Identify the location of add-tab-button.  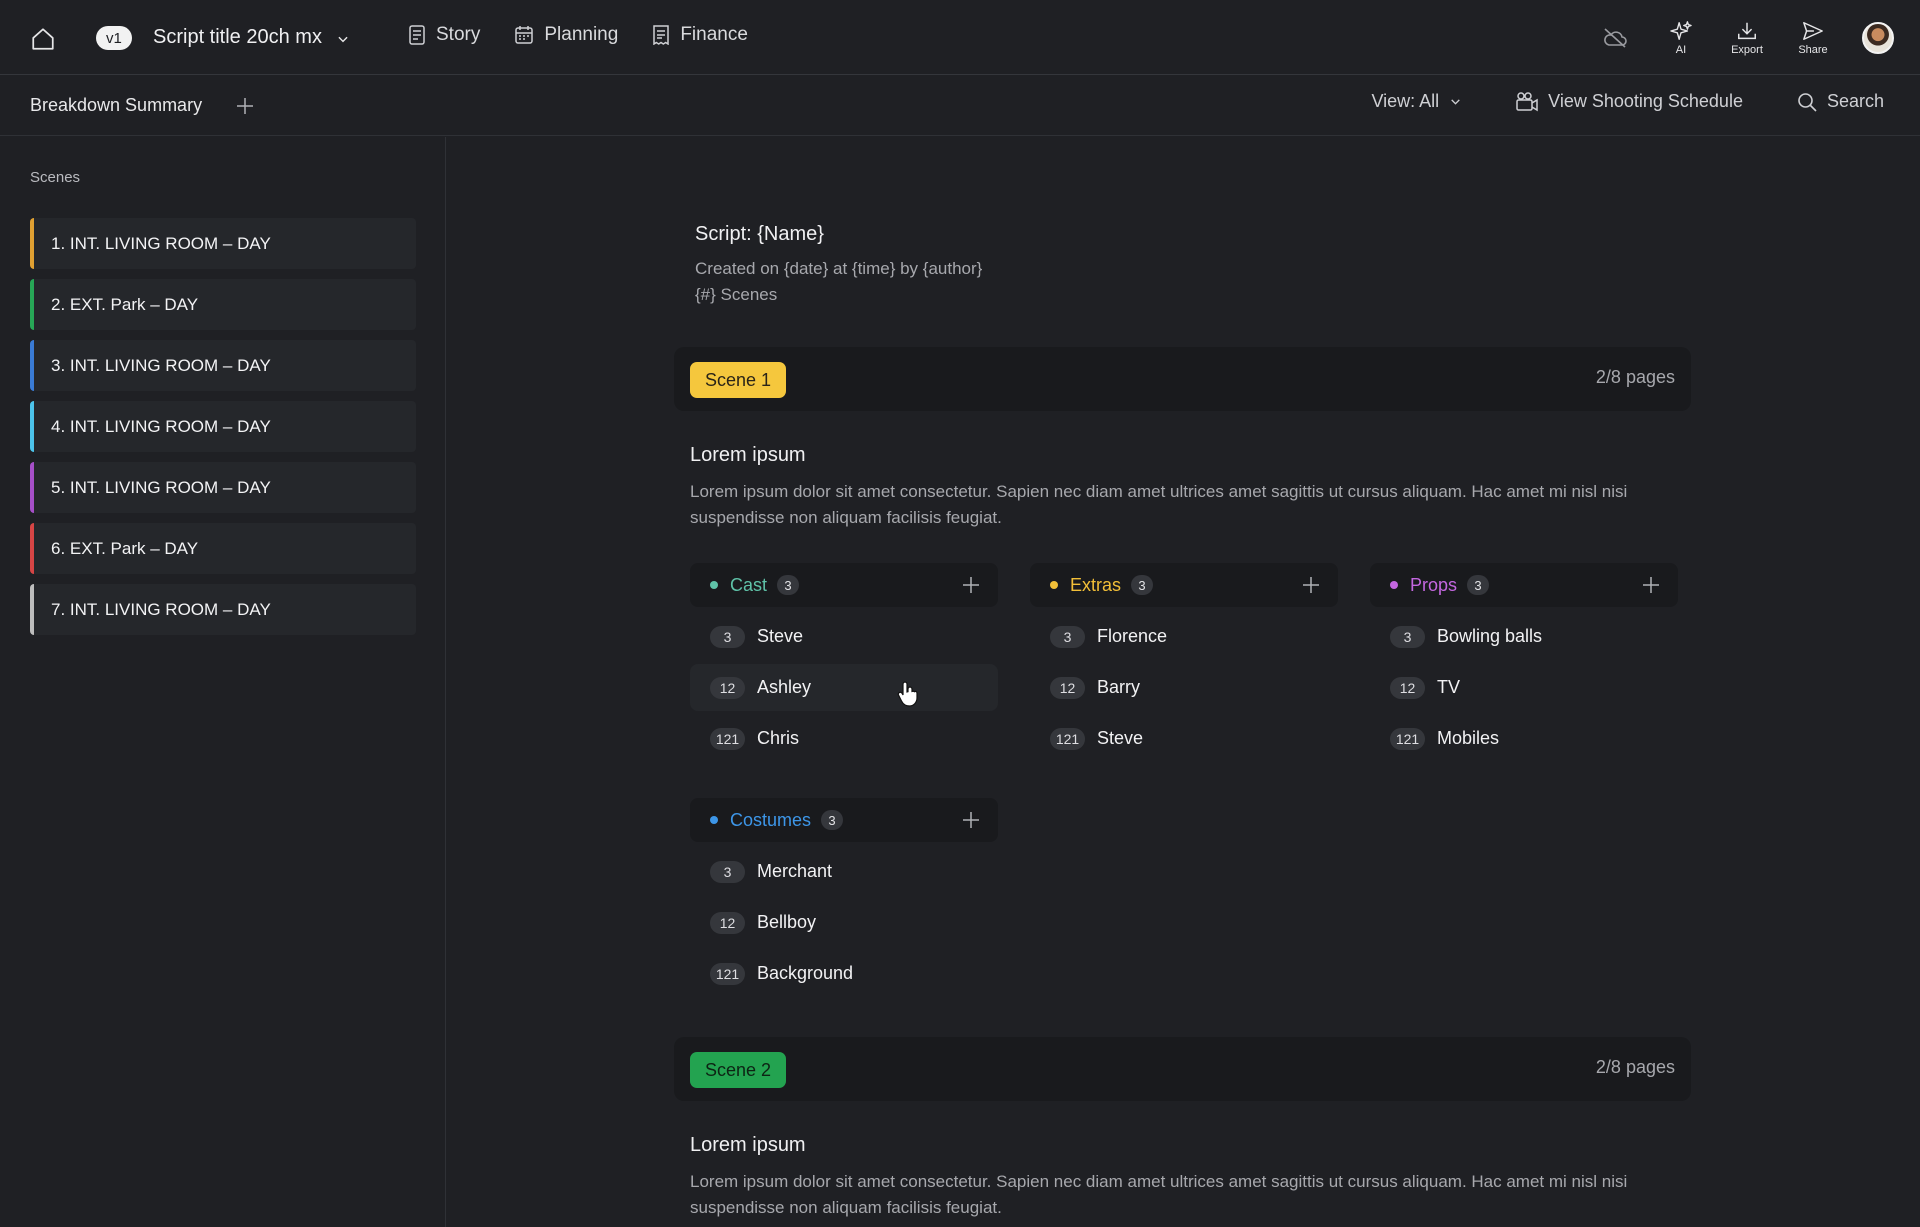
(245, 106).